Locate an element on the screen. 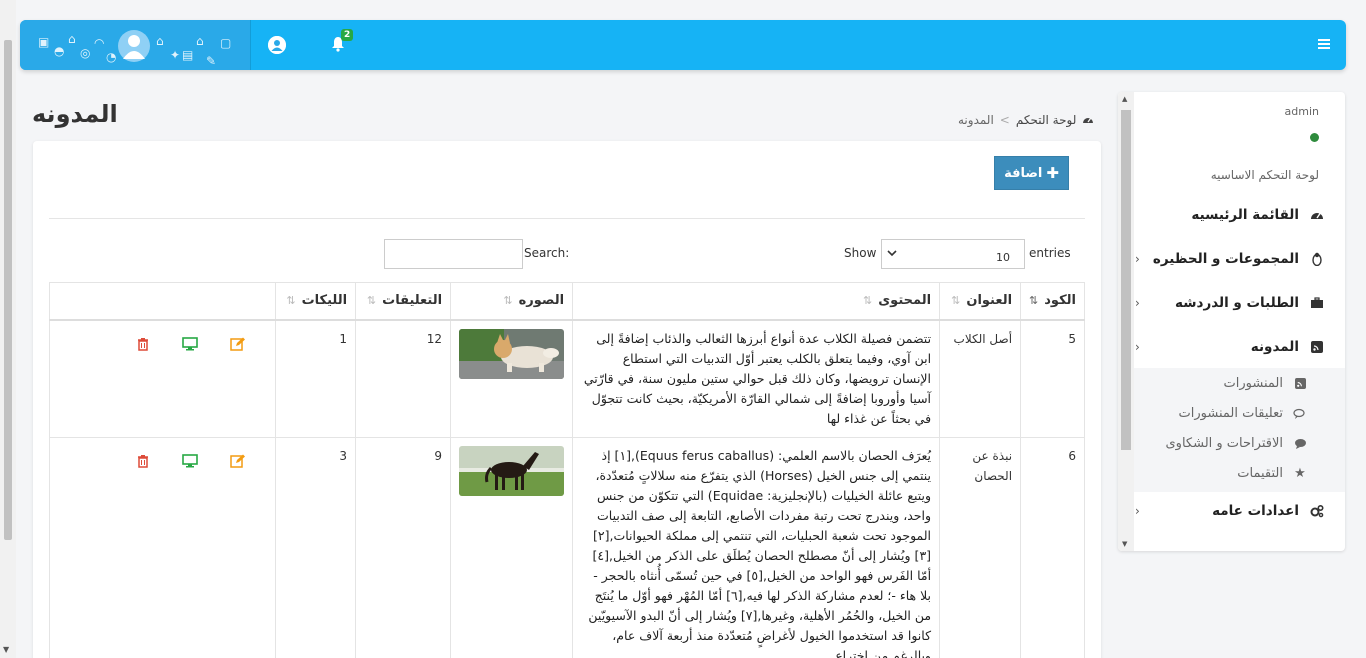 This screenshot has width=1366, height=658. column-header-likes: الليكات⇅ is located at coordinates (316, 301).